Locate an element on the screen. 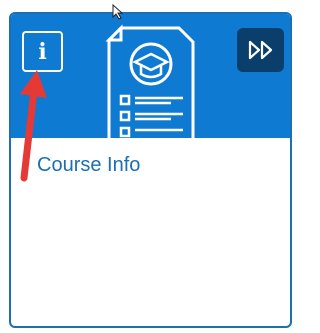 Image resolution: width=320 pixels, height=333 pixels. course-document-icon is located at coordinates (150, 82).